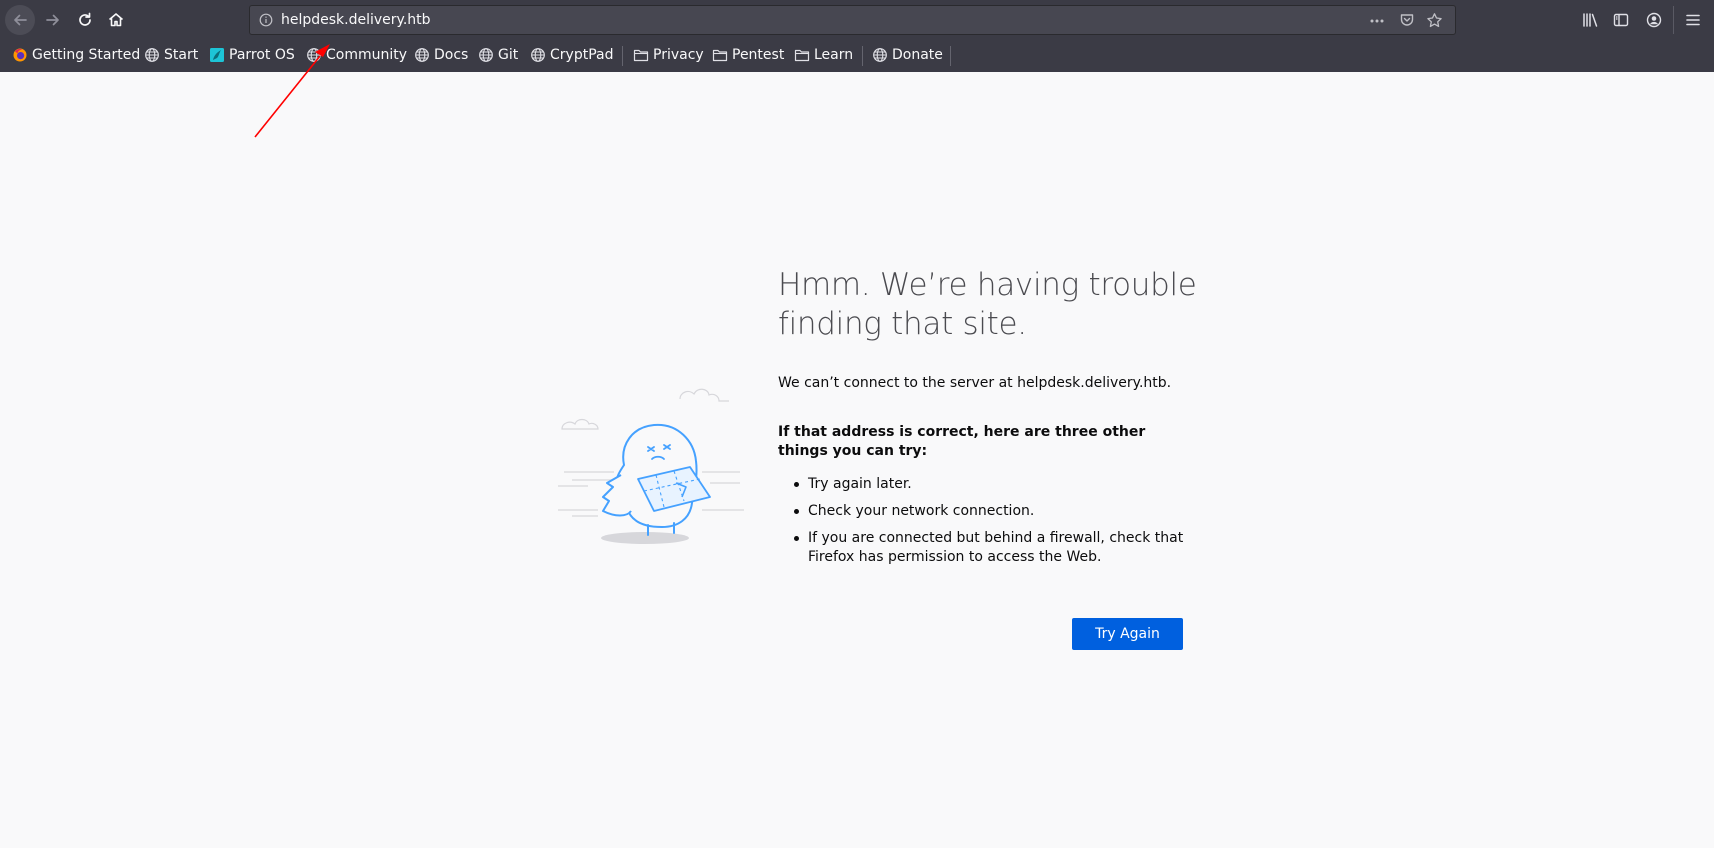  Describe the element at coordinates (266, 20) in the screenshot. I see `info-icon` at that location.